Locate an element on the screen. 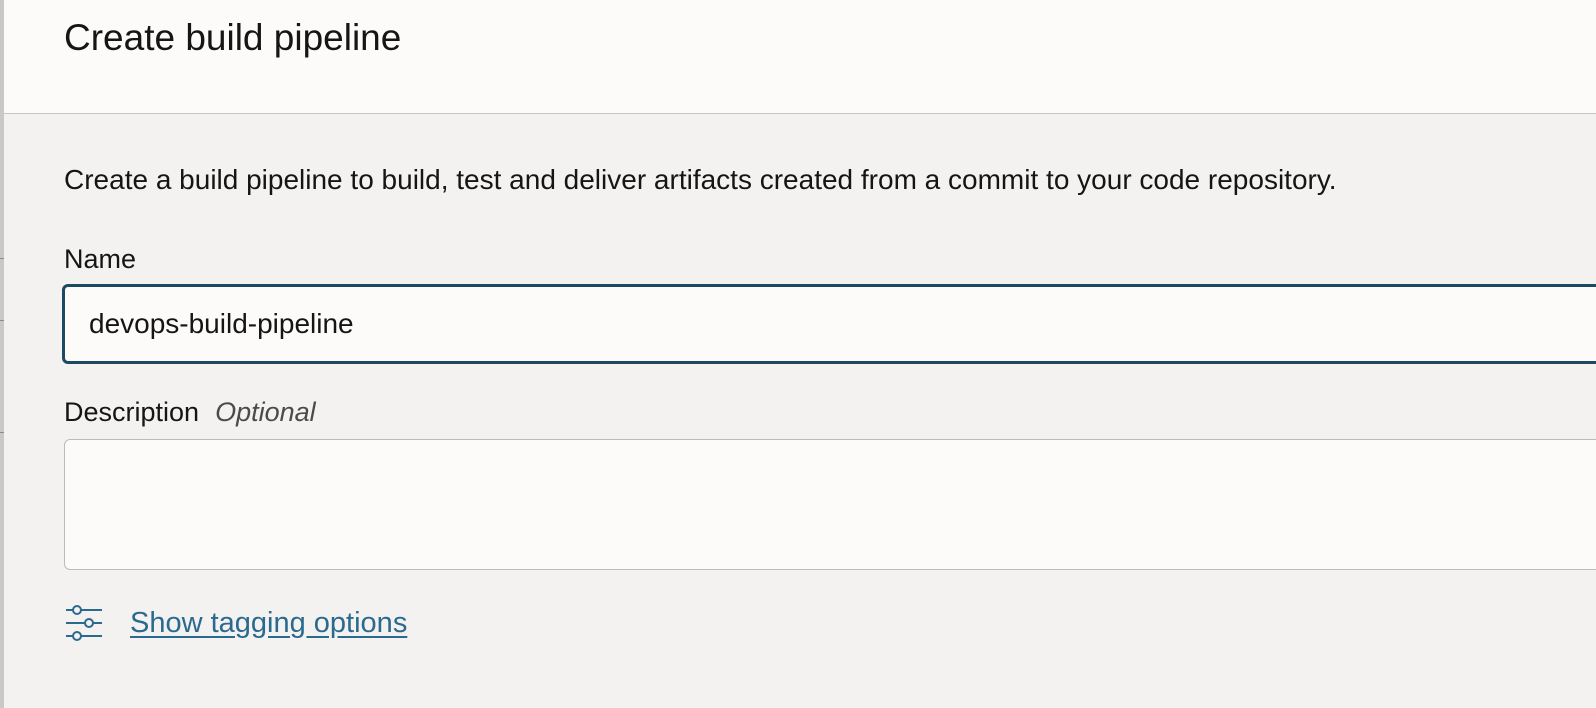 The image size is (1596, 708). name-label-text: Name is located at coordinates (100, 259).